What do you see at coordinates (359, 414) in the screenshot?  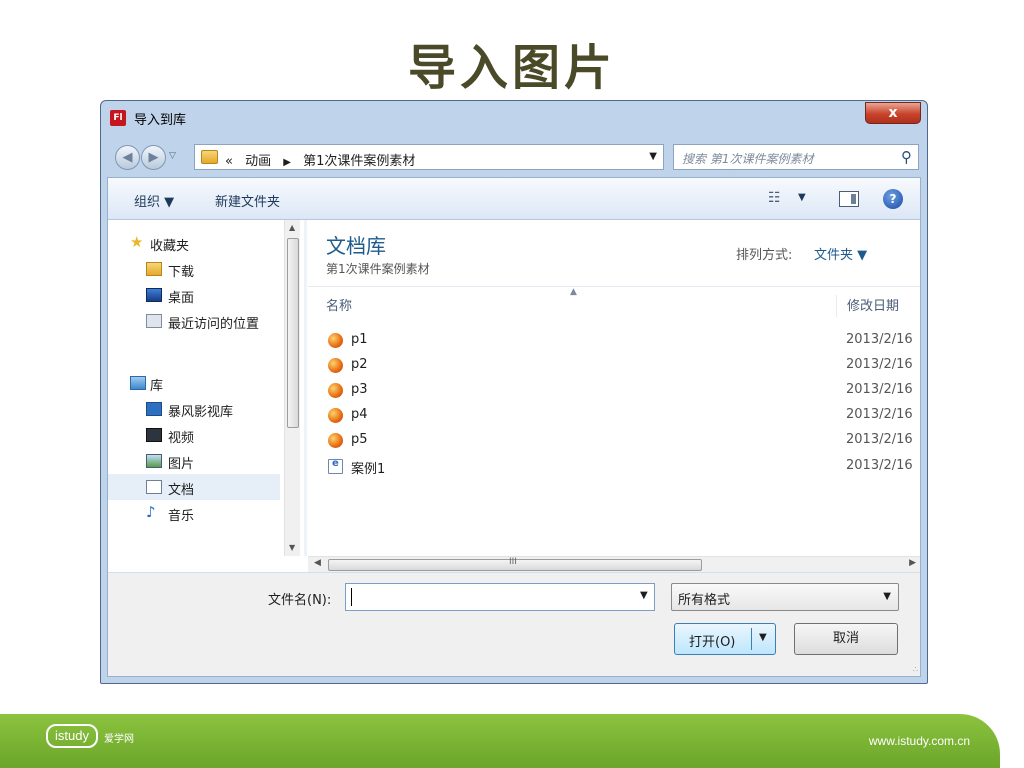 I see `file-name: p4` at bounding box center [359, 414].